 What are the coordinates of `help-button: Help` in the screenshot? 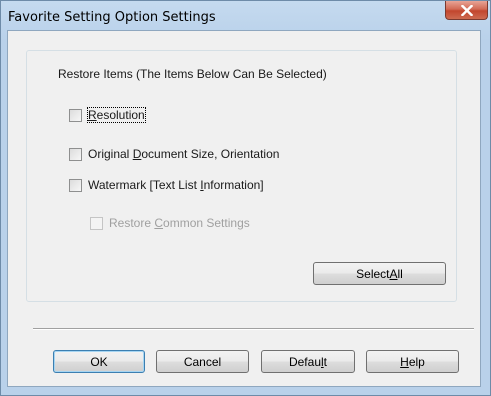 It's located at (412, 361).